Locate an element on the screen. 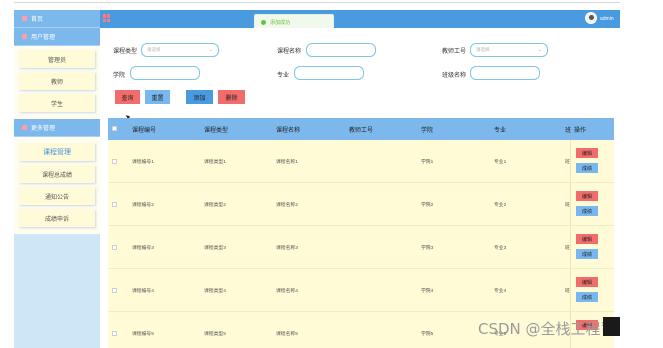 This screenshot has width=663, height=348. query-button: 查询 is located at coordinates (127, 97).